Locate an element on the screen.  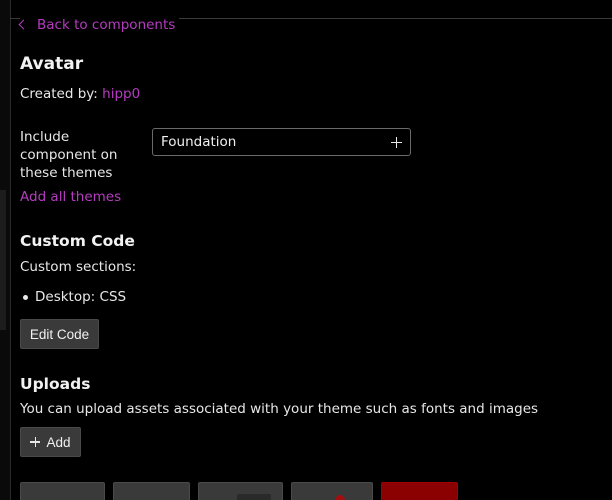
footer-icon-button is located at coordinates (254, 497).